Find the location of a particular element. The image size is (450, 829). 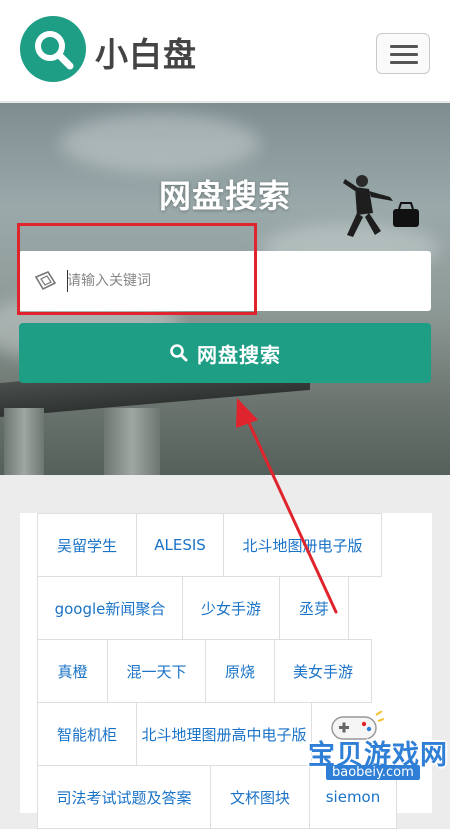

tag-link: google新闻聚合 is located at coordinates (110, 608).